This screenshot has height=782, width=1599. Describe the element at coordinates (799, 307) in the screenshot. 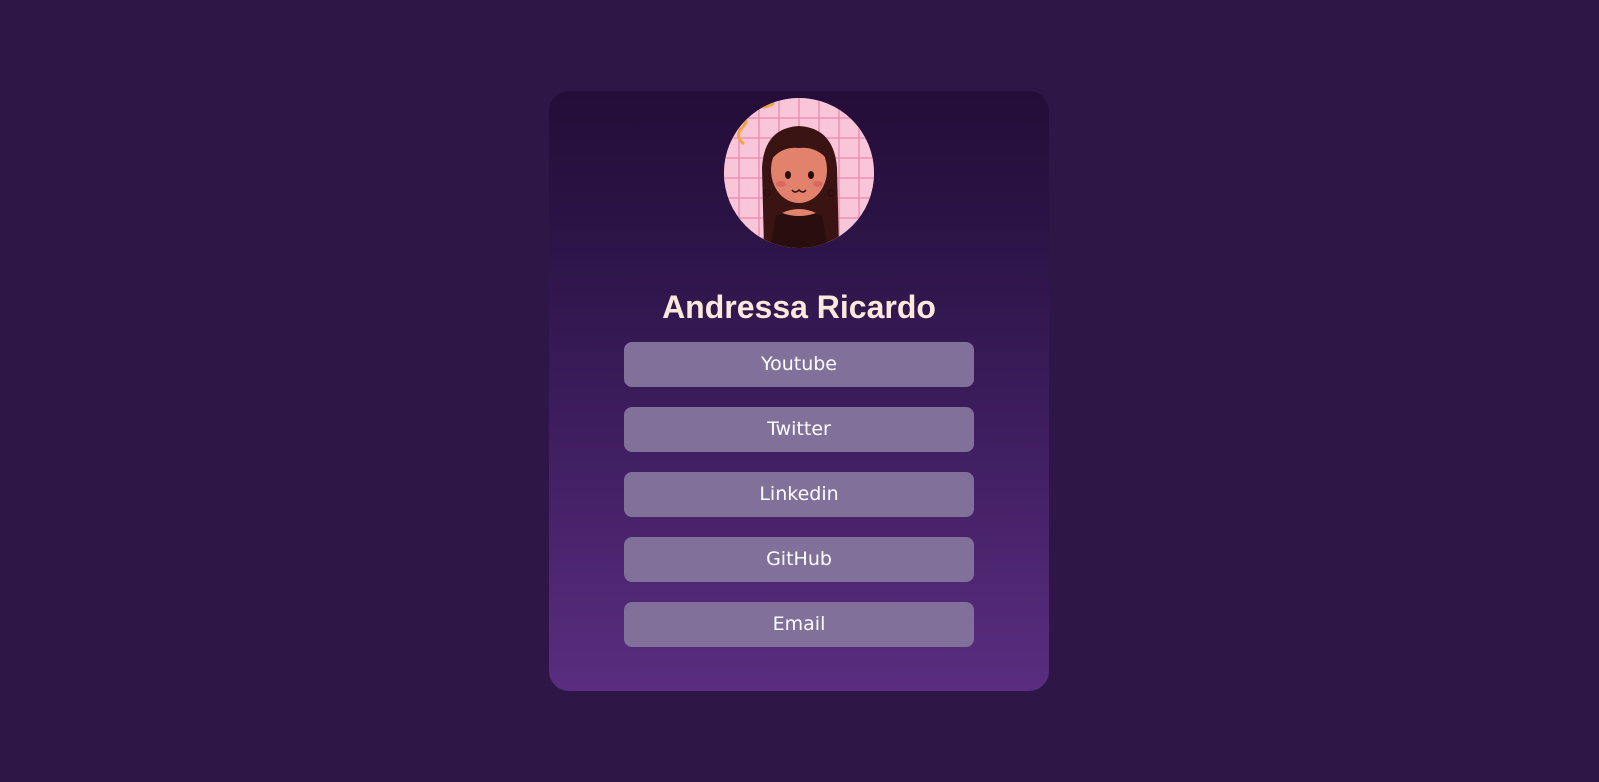

I see `profile-name: Andressa Ricardo` at that location.